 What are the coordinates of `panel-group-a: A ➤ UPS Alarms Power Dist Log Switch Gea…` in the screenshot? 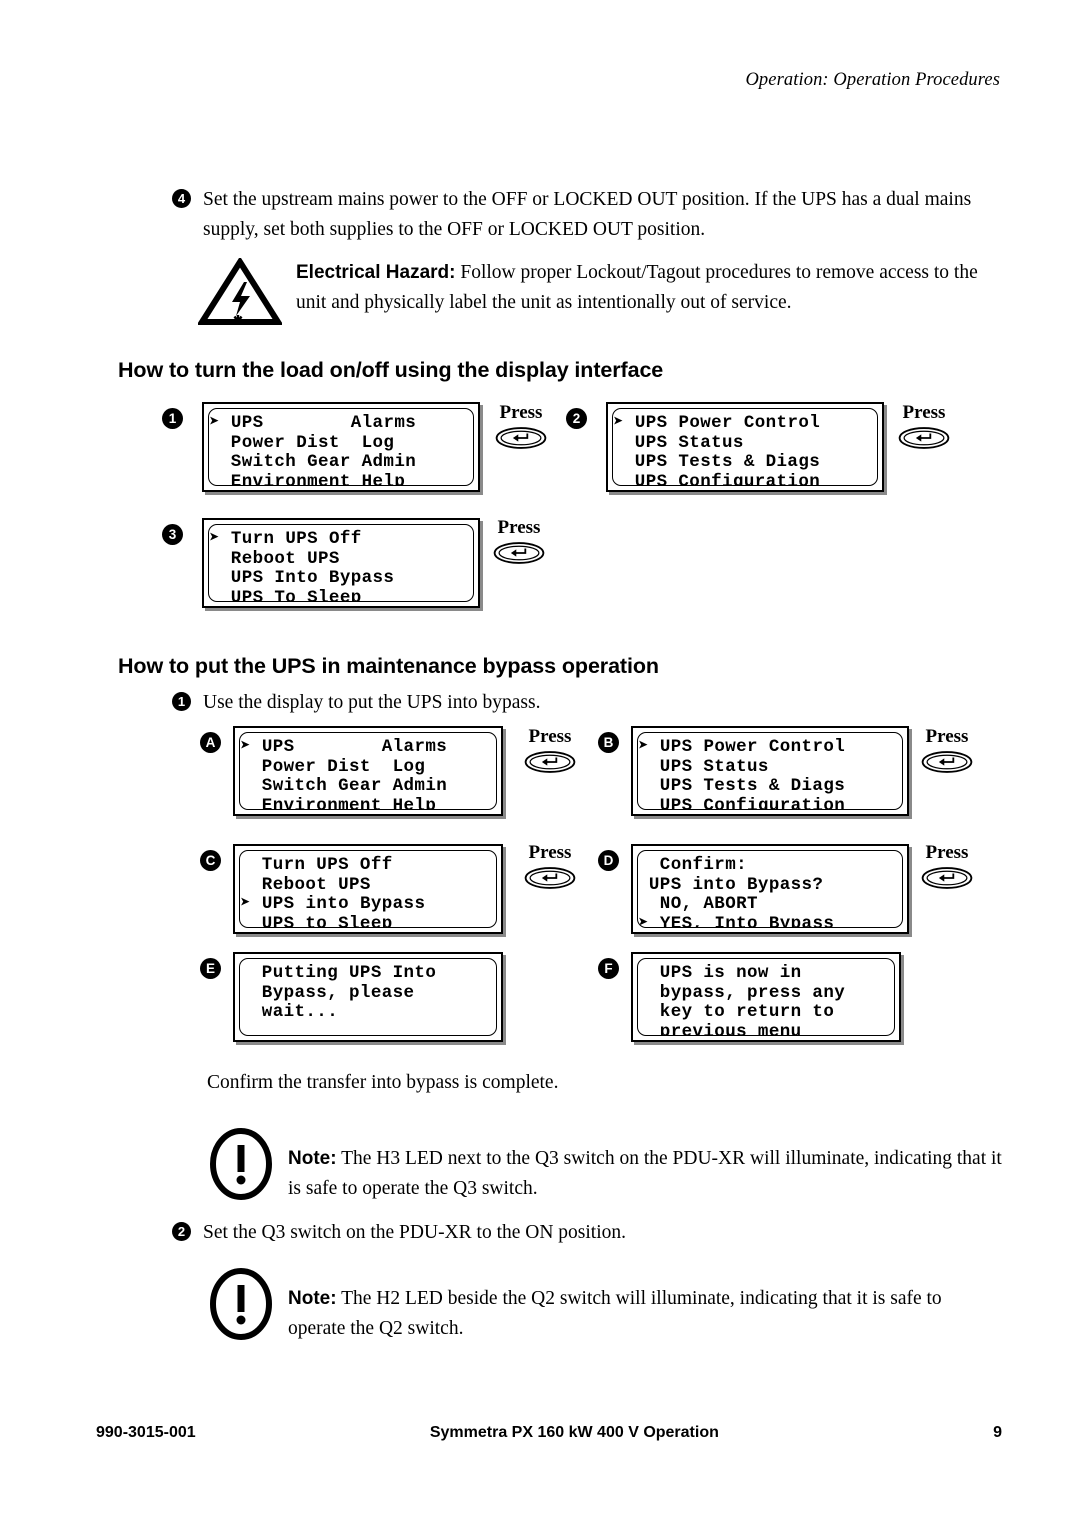 It's located at (380, 776).